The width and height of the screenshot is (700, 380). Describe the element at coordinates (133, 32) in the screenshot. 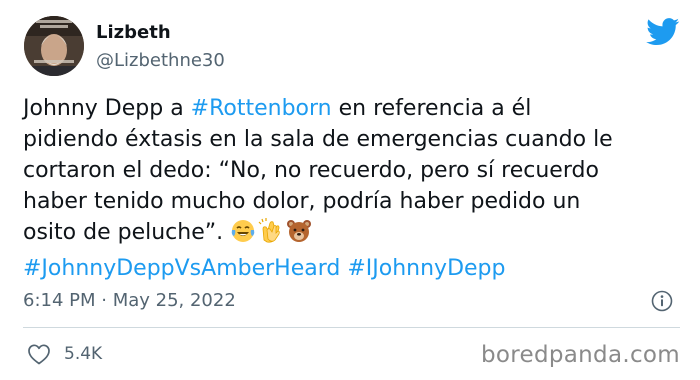

I see `author-display-name: Lizbeth` at that location.